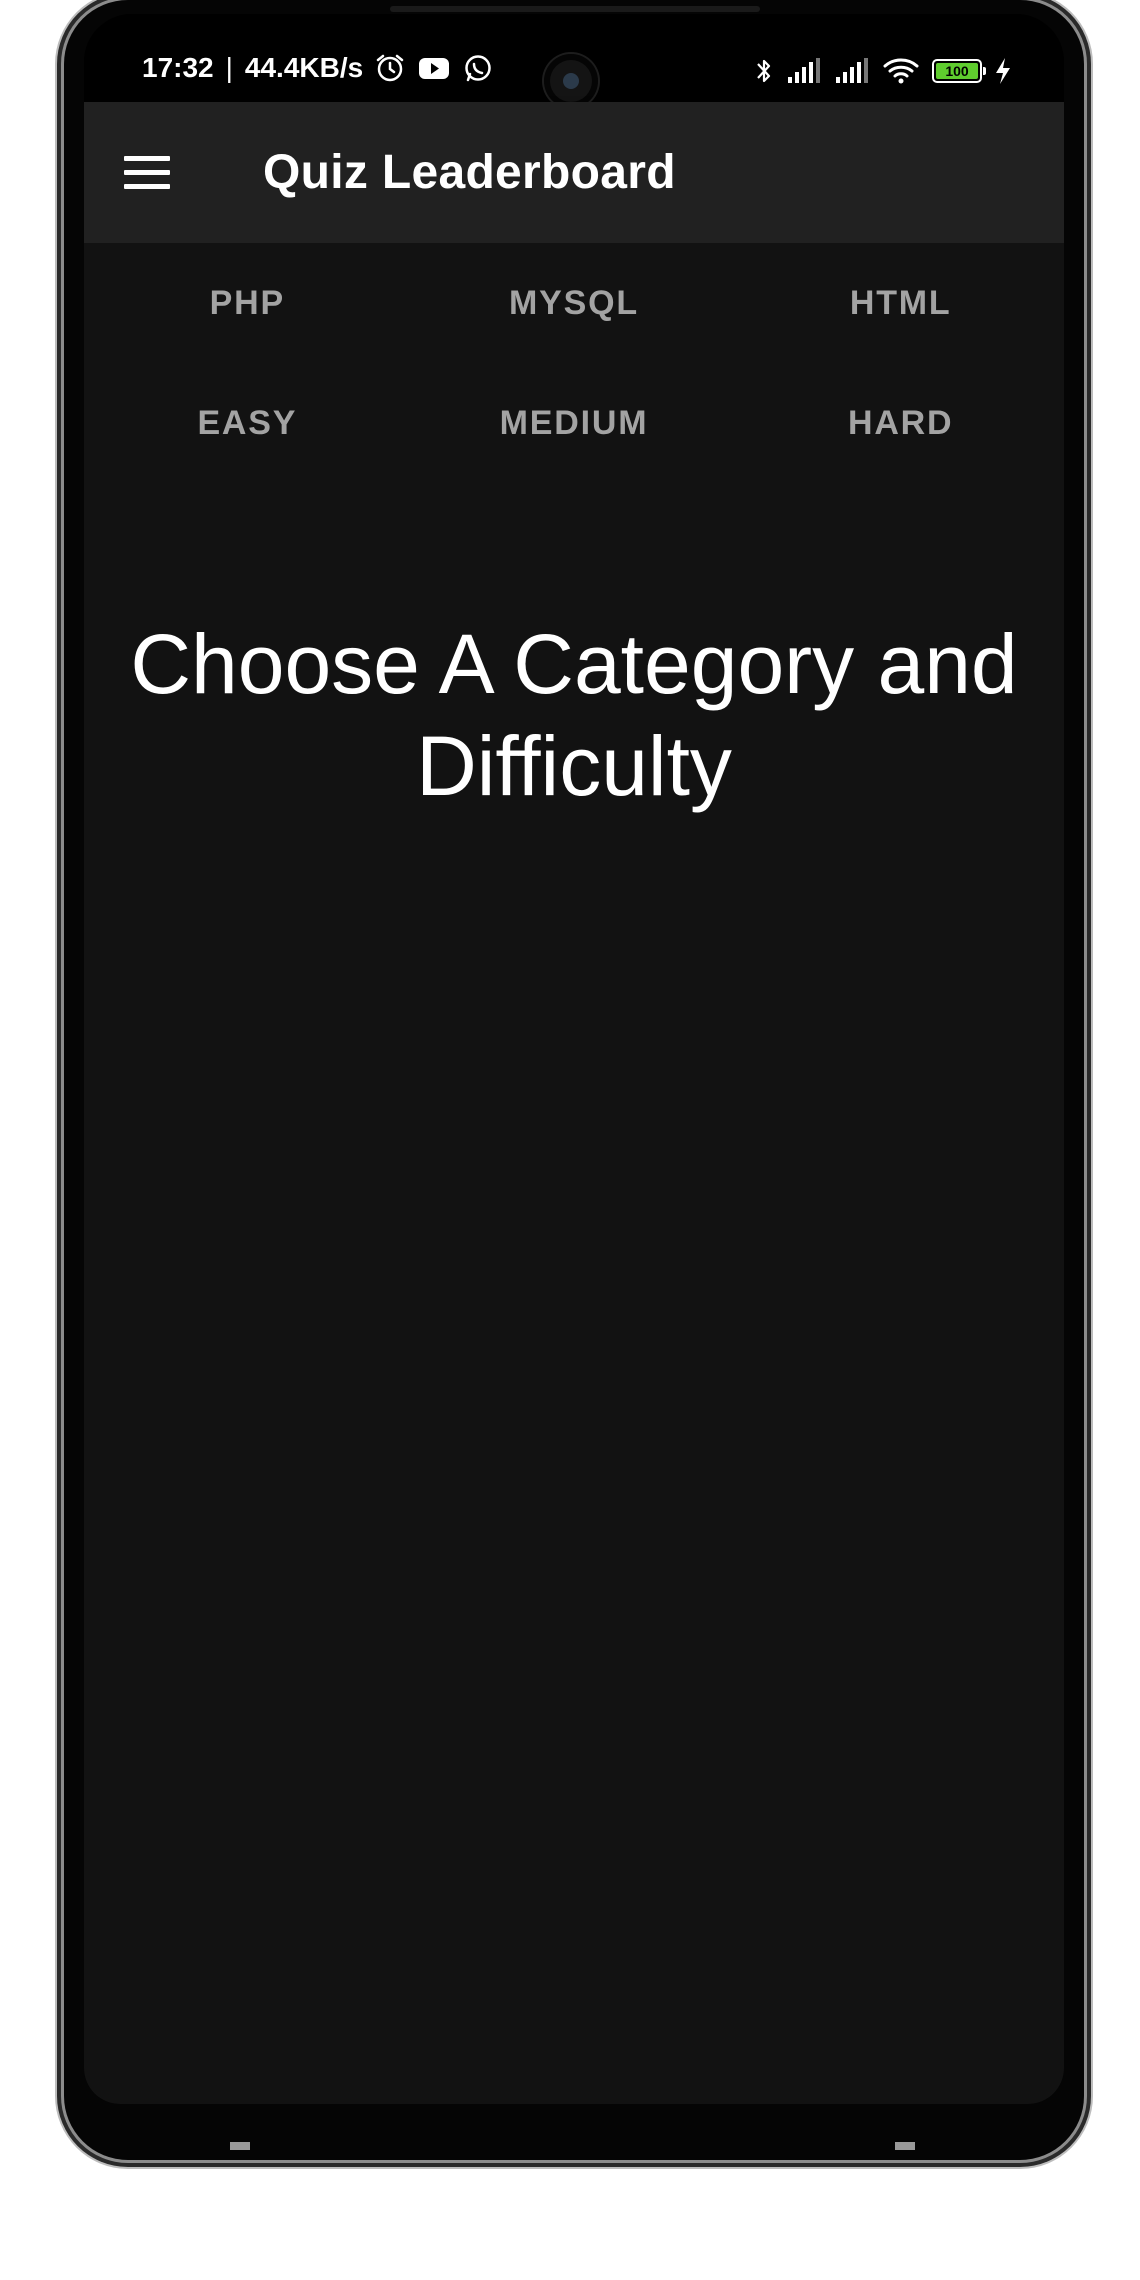 The image size is (1140, 2280). What do you see at coordinates (247, 303) in the screenshot?
I see `category-button-php: PHP` at bounding box center [247, 303].